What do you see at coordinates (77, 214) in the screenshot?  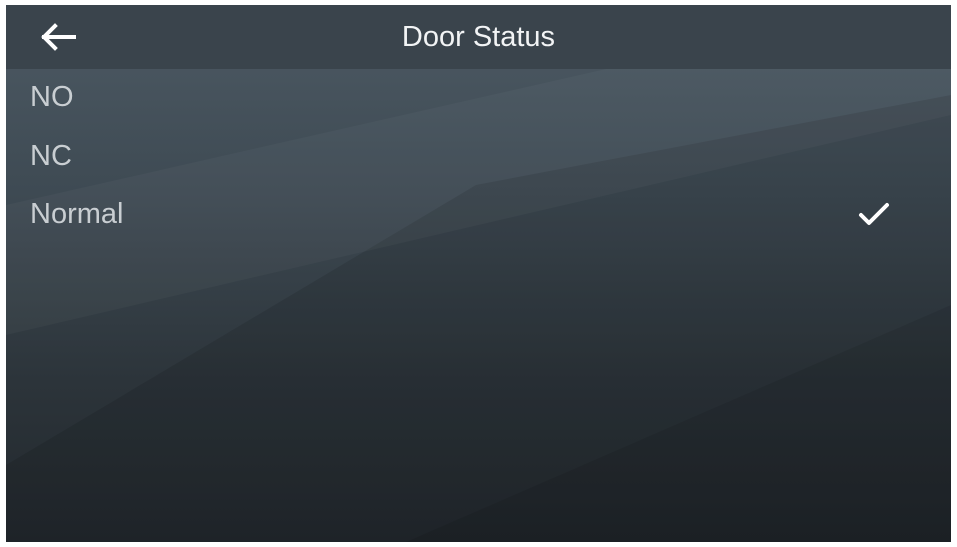 I see `option-label: Normal` at bounding box center [77, 214].